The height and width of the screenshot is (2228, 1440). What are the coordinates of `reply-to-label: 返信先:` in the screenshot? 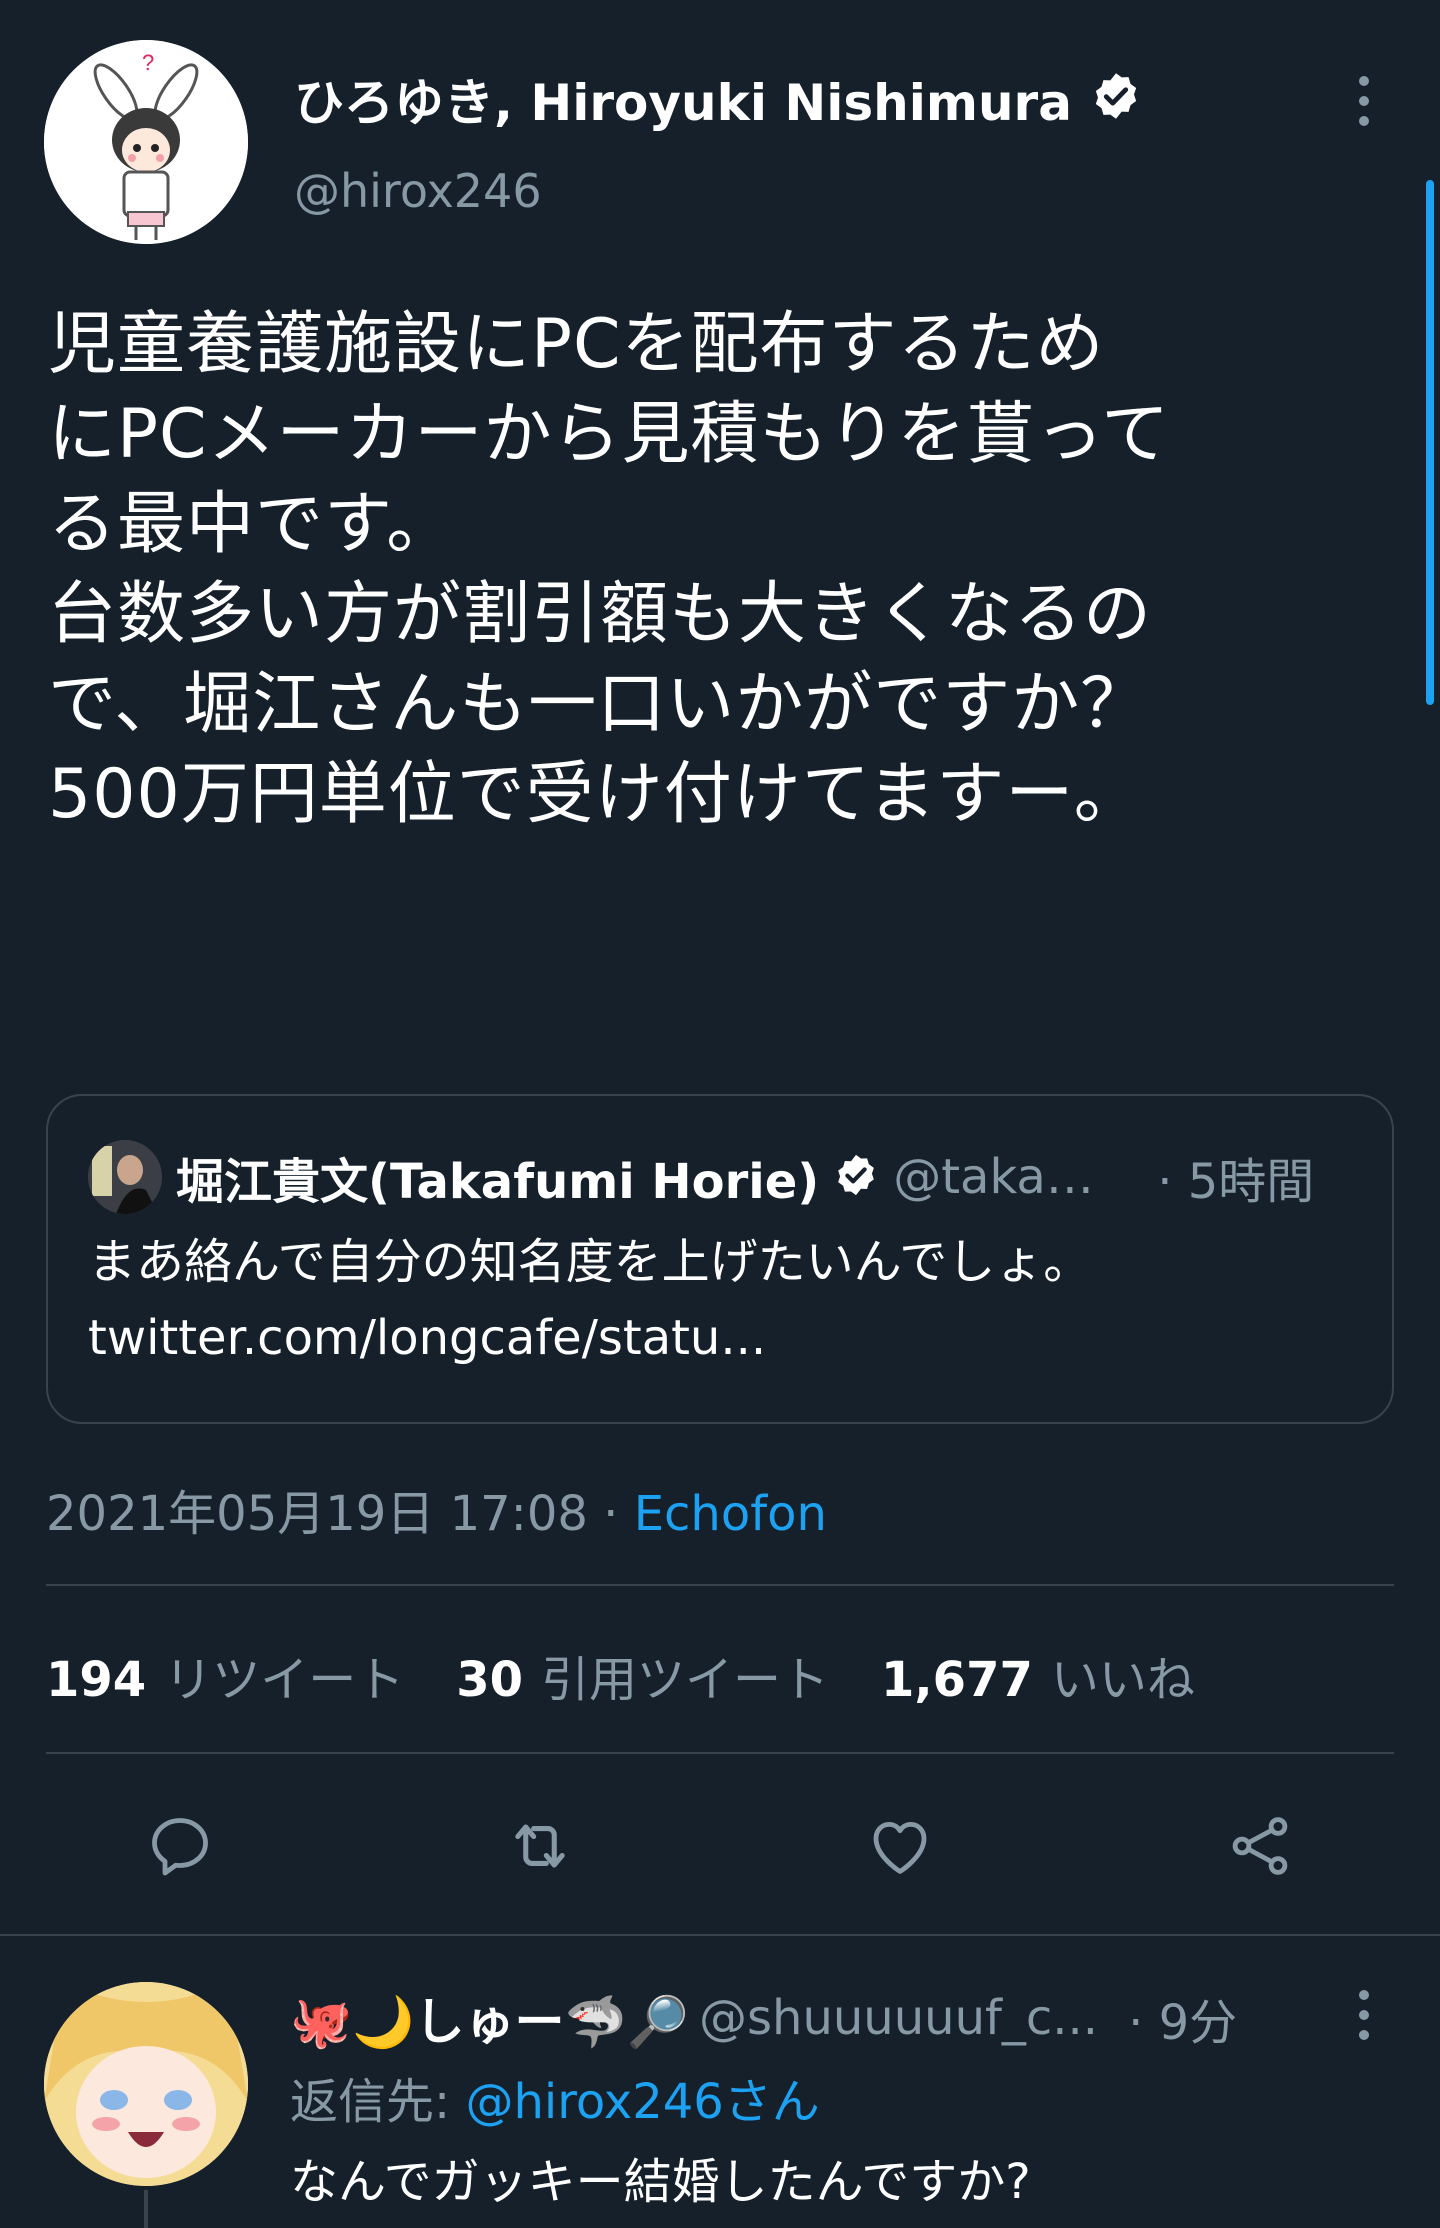 It's located at (370, 2102).